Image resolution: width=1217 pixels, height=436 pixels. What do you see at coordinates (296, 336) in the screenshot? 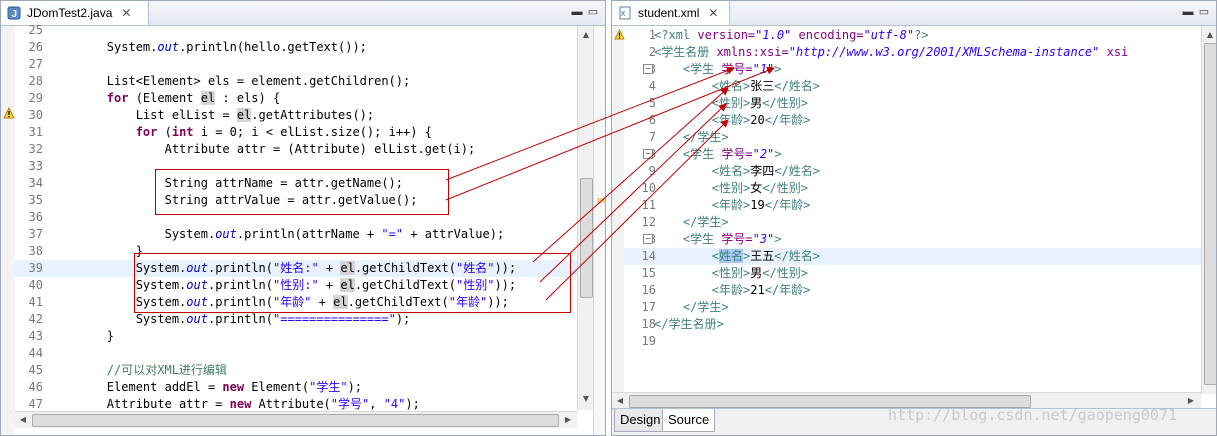
I see `code-line: 43 }` at bounding box center [296, 336].